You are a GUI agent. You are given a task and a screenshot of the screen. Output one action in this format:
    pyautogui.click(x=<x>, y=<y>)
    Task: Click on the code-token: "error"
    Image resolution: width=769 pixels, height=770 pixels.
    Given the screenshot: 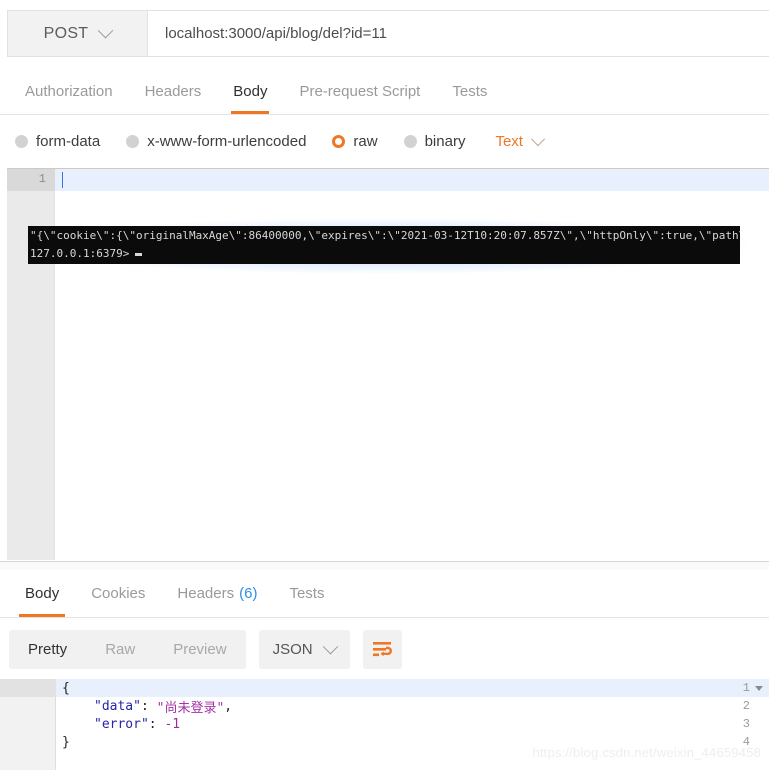 What is the action you would take?
    pyautogui.click(x=121, y=724)
    